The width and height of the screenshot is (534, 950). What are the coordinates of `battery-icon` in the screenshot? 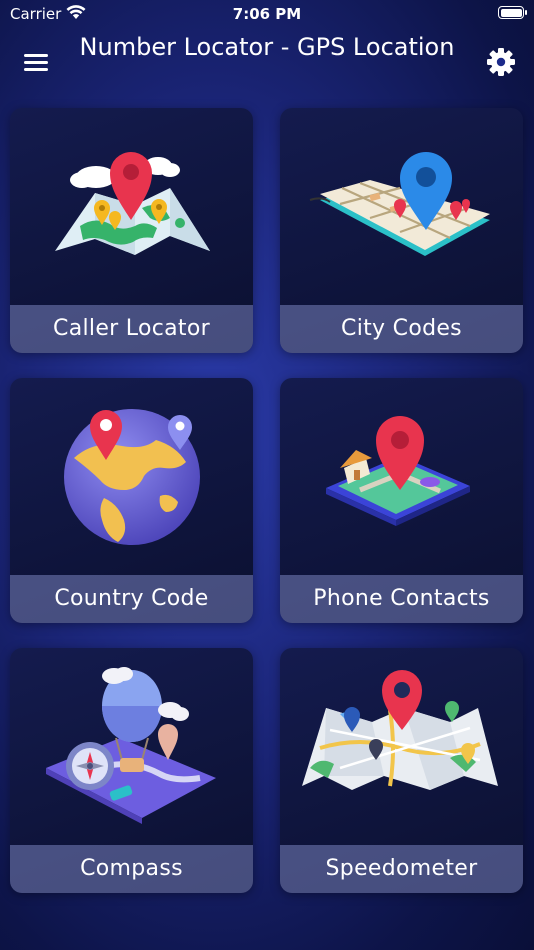 It's located at (512, 12).